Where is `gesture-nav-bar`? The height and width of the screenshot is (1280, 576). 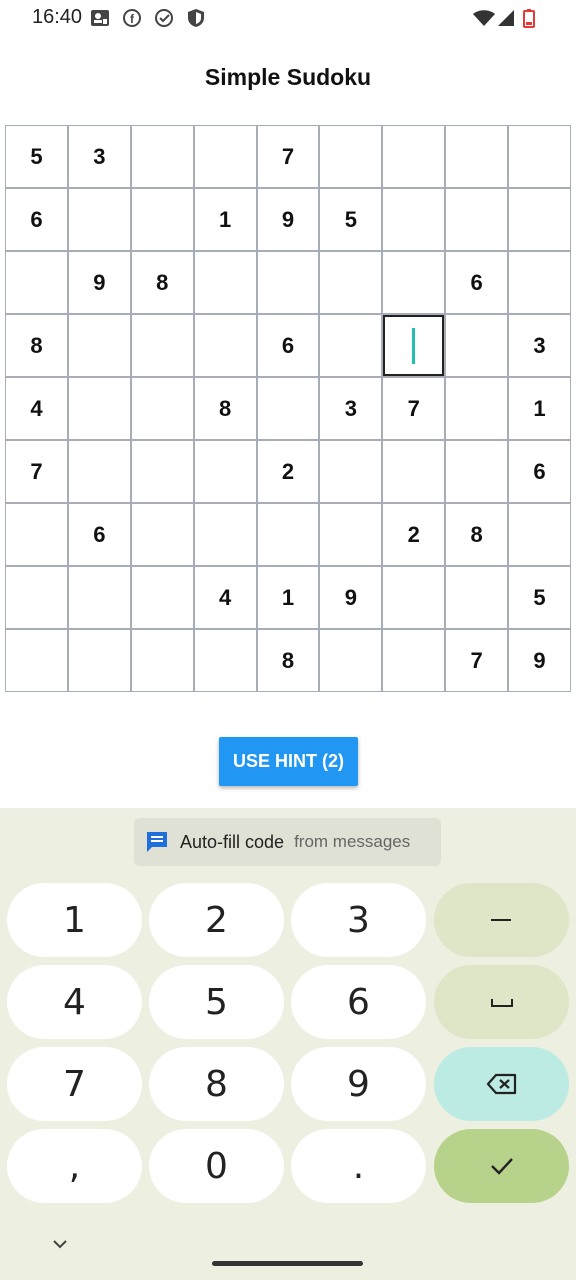
gesture-nav-bar is located at coordinates (287, 1263).